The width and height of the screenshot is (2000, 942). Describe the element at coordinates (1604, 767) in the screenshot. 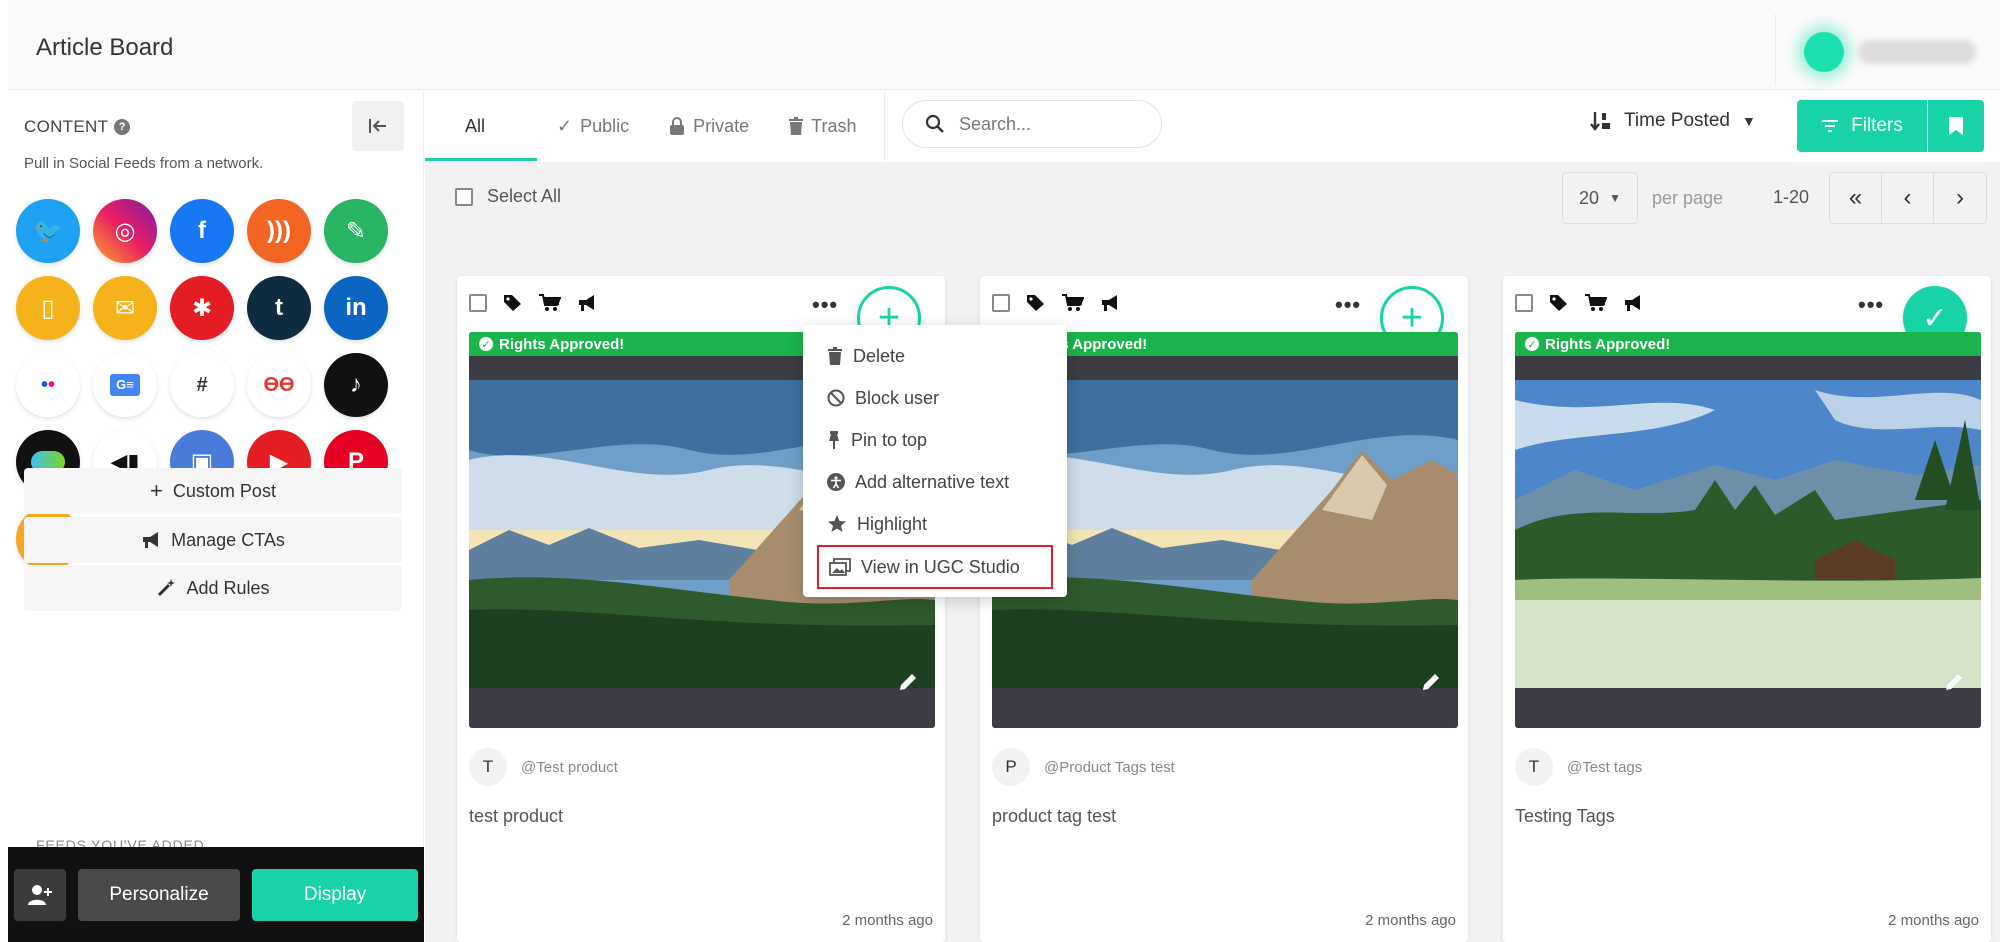

I see `author-handle: @Test tags` at that location.